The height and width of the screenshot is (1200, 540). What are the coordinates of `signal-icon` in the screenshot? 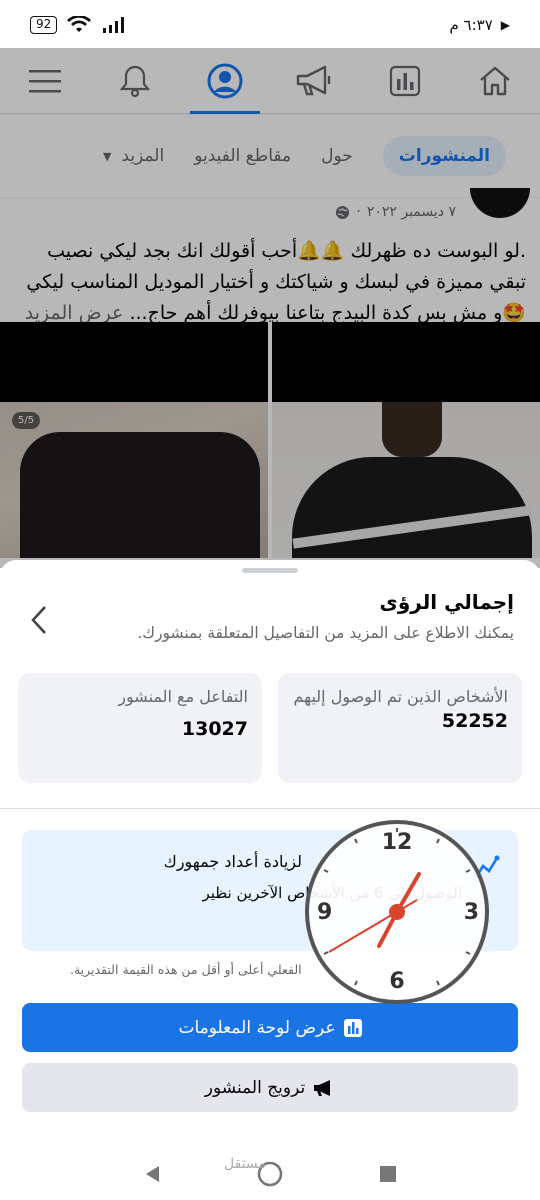 It's located at (114, 25).